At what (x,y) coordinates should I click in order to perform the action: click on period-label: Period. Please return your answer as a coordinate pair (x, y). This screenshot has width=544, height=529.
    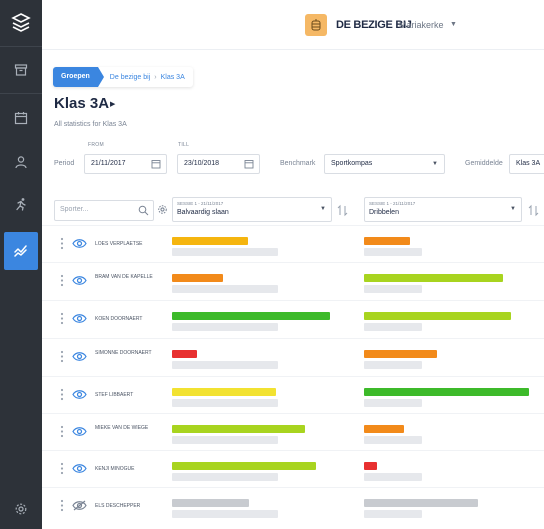
    Looking at the image, I should click on (64, 163).